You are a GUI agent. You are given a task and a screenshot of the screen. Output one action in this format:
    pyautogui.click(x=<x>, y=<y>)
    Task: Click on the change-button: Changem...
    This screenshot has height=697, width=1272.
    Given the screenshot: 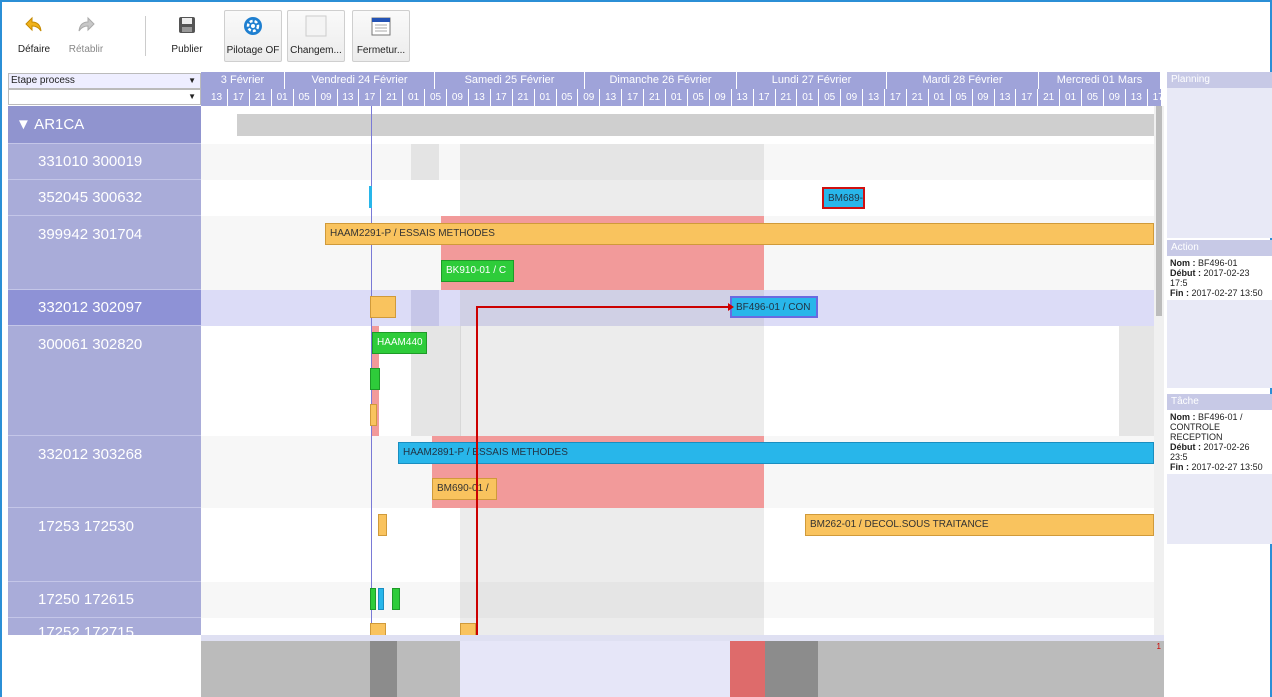 What is the action you would take?
    pyautogui.click(x=316, y=36)
    